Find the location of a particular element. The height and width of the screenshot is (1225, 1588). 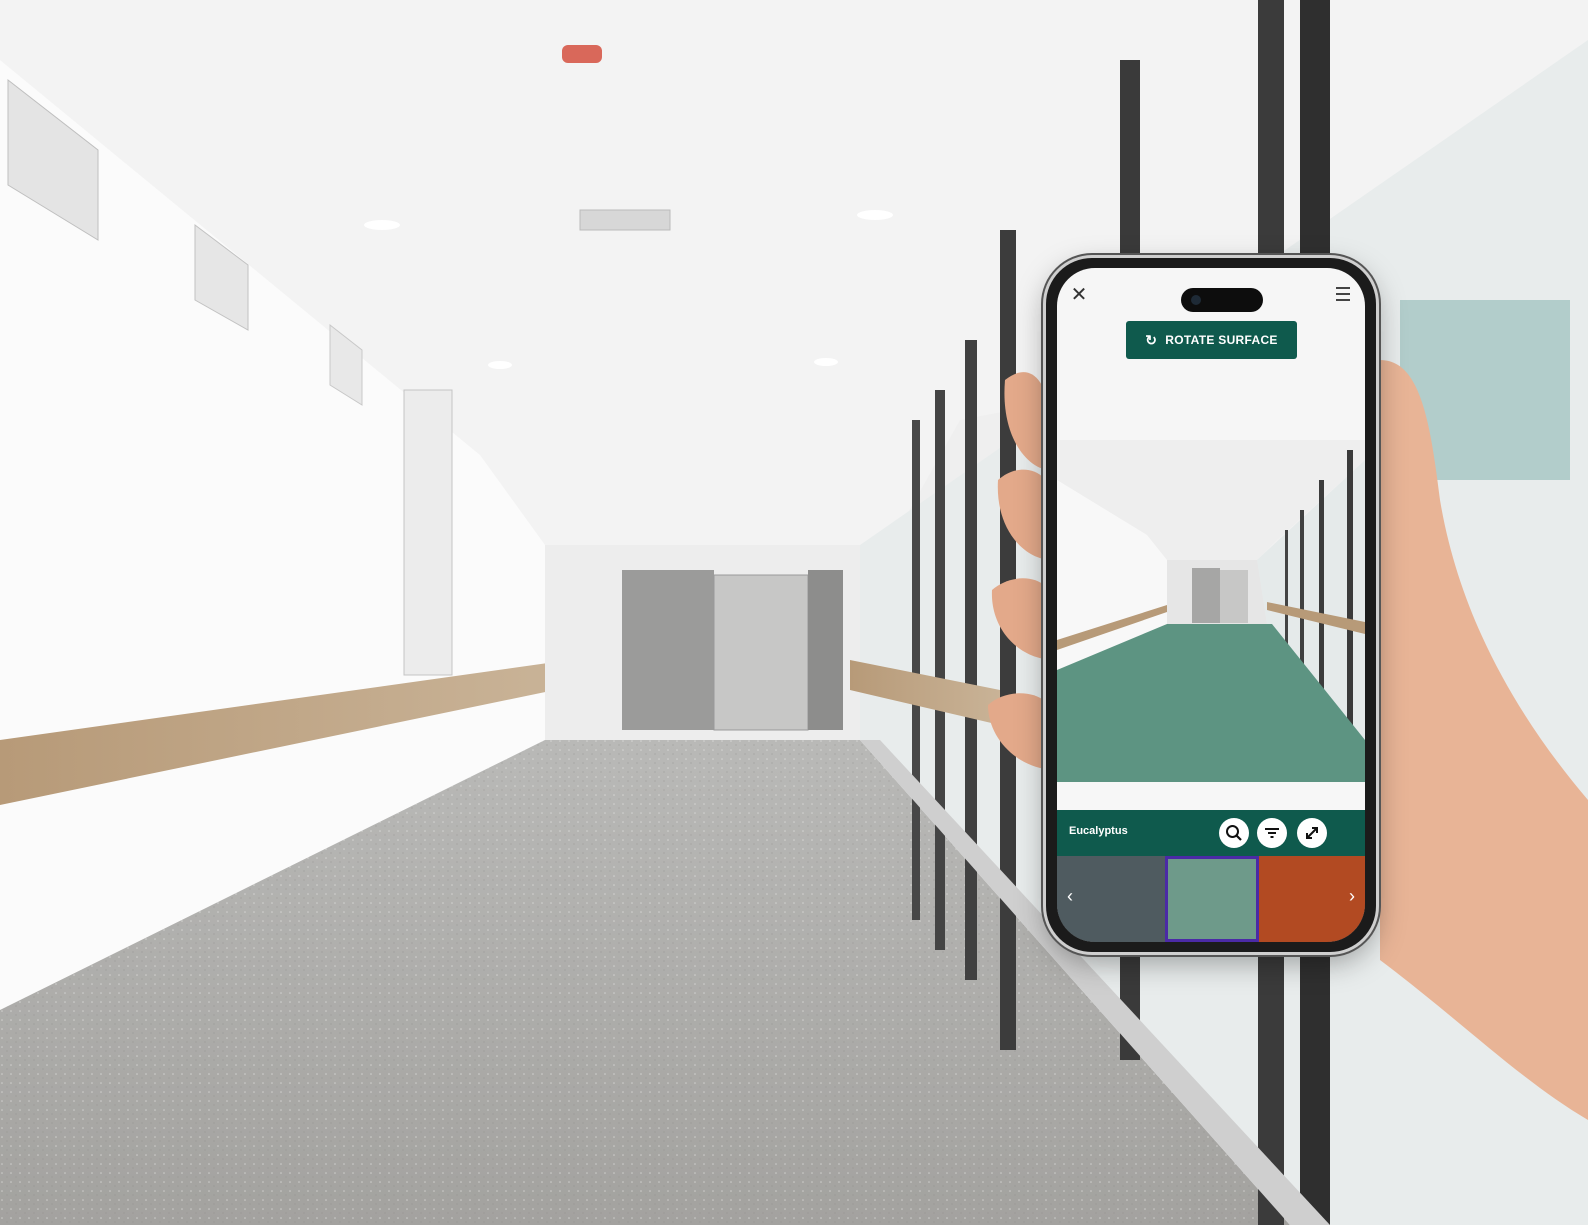

expand-icon is located at coordinates (1312, 833).